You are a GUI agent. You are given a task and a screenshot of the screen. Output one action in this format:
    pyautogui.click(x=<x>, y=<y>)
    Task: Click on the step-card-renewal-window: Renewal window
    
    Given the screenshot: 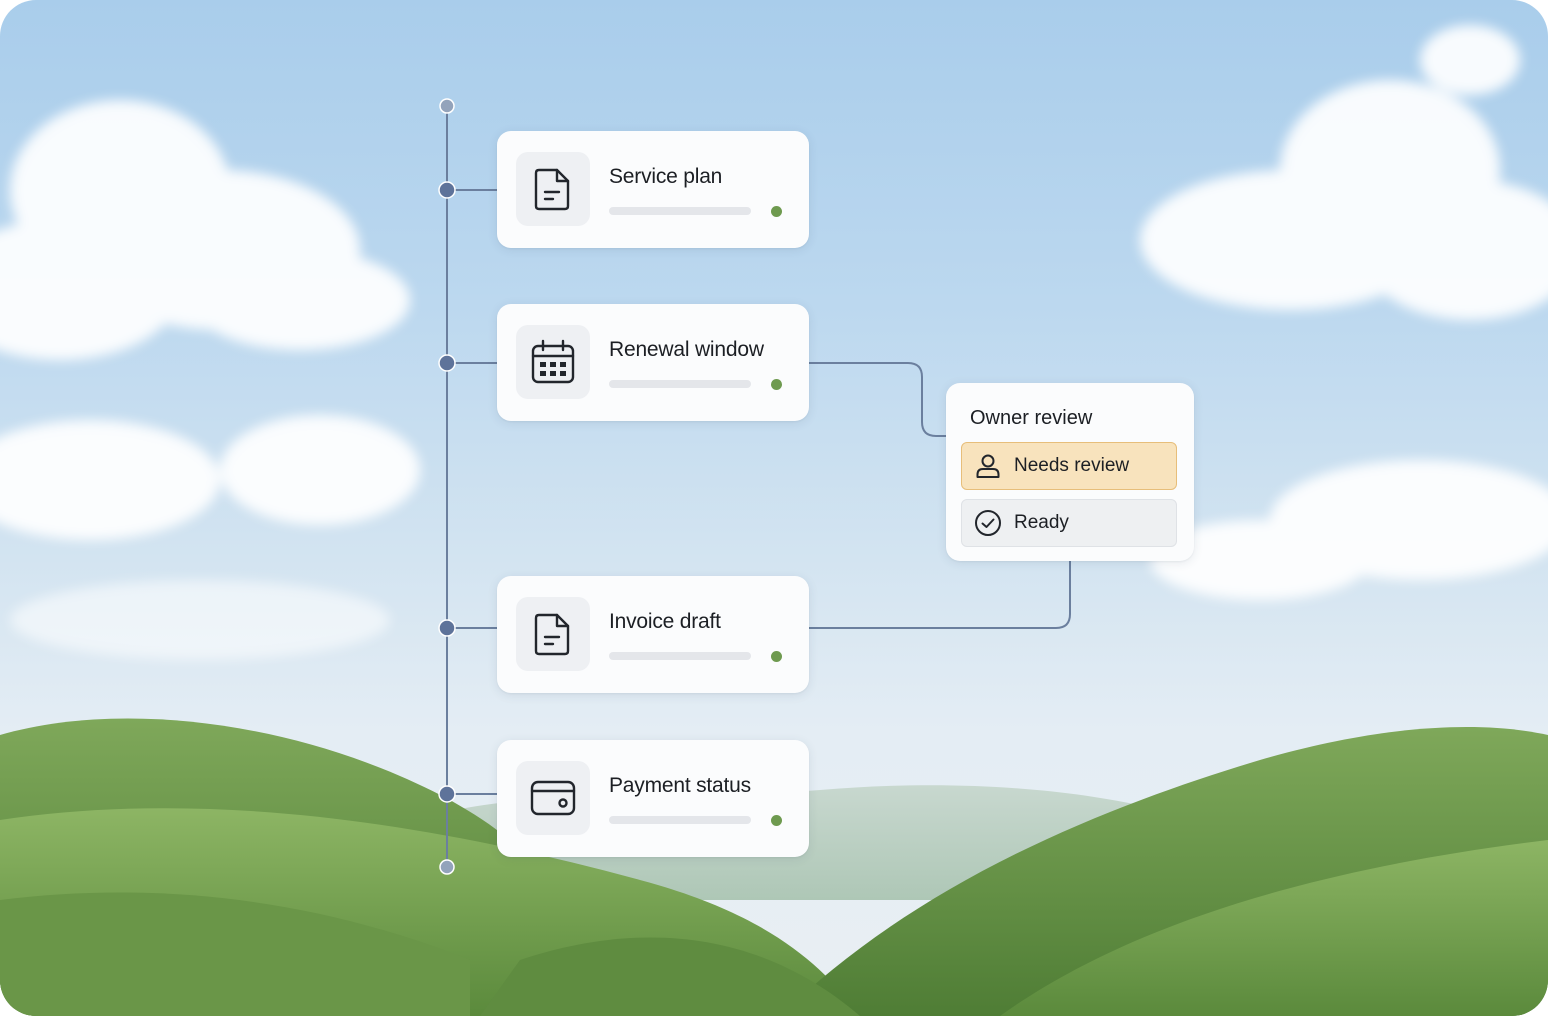 What is the action you would take?
    pyautogui.click(x=653, y=362)
    